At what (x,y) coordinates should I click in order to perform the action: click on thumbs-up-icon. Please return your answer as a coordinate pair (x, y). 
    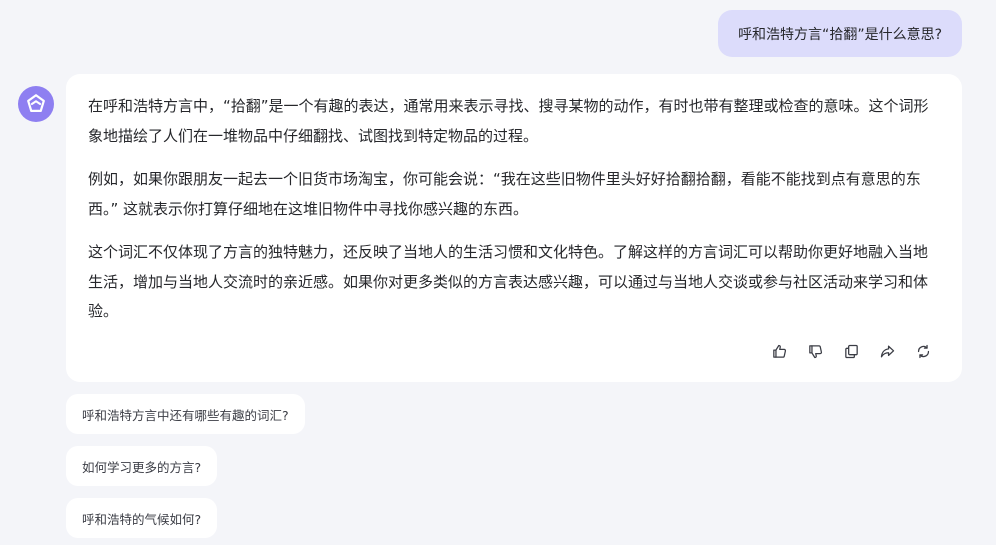
    Looking at the image, I should click on (779, 351).